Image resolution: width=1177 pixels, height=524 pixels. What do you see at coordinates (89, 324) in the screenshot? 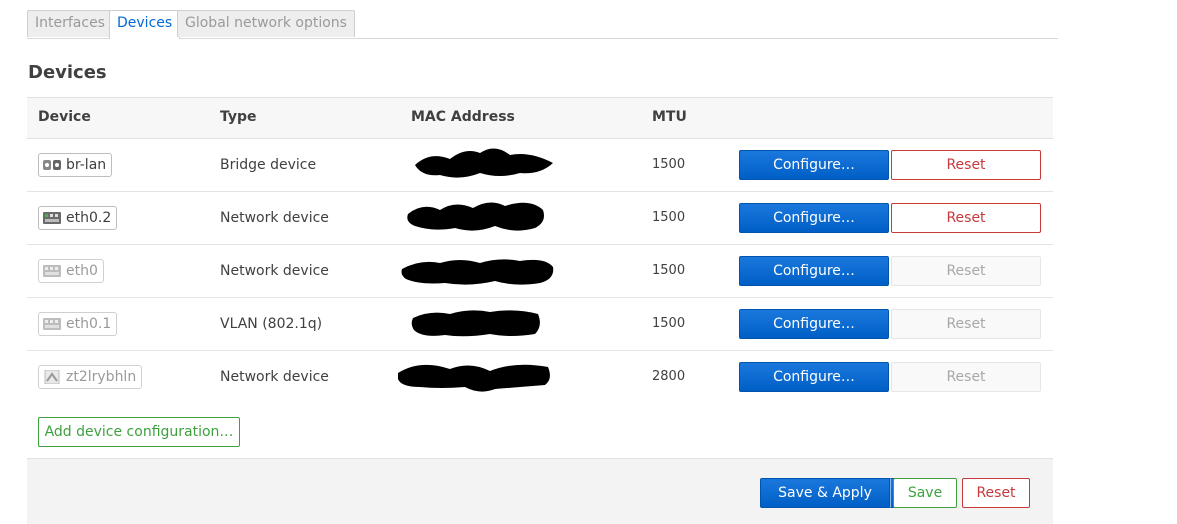
I see `device-name: eth0.1` at bounding box center [89, 324].